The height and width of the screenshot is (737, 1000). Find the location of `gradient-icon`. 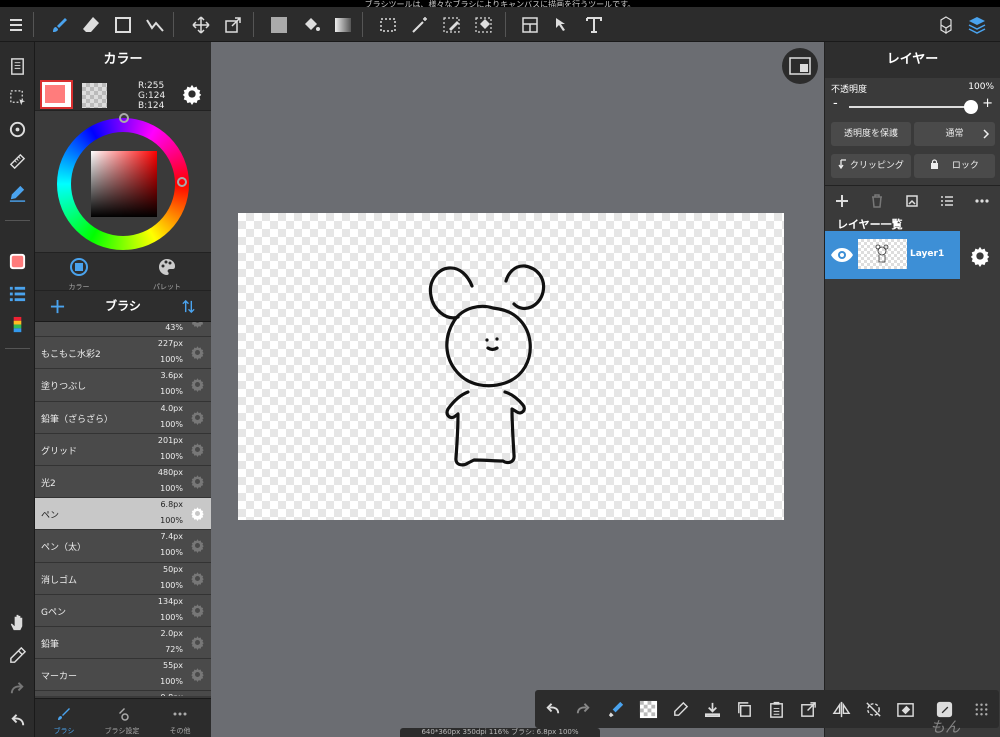

gradient-icon is located at coordinates (343, 24).